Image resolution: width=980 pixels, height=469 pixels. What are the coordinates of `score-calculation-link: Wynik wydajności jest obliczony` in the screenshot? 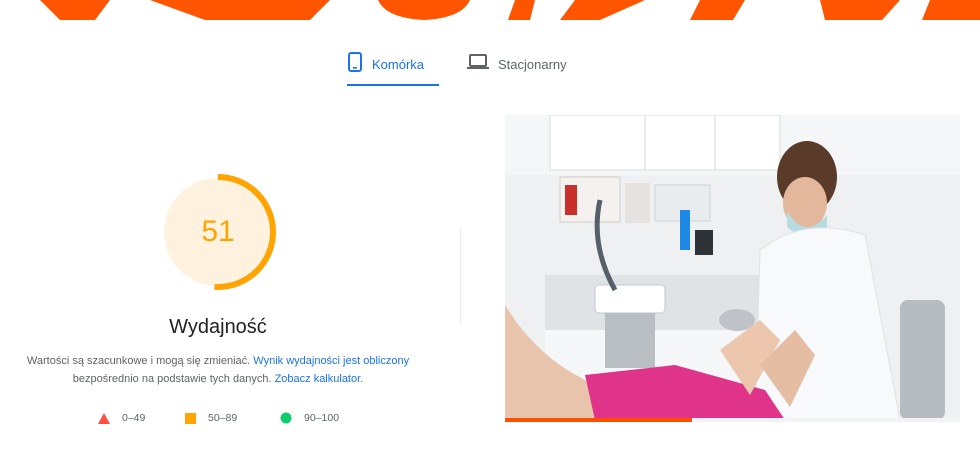 It's located at (331, 361).